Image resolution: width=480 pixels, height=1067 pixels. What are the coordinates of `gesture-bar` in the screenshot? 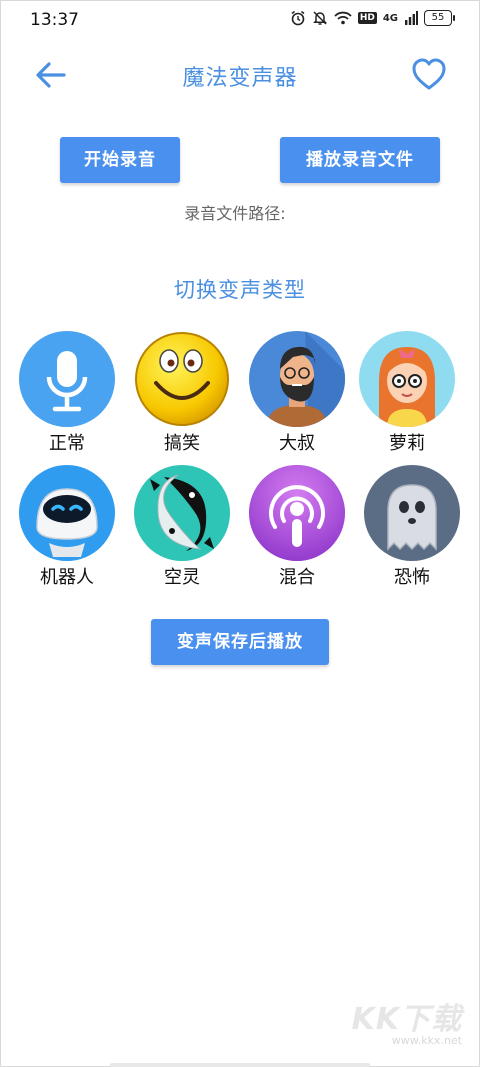 It's located at (240, 1065).